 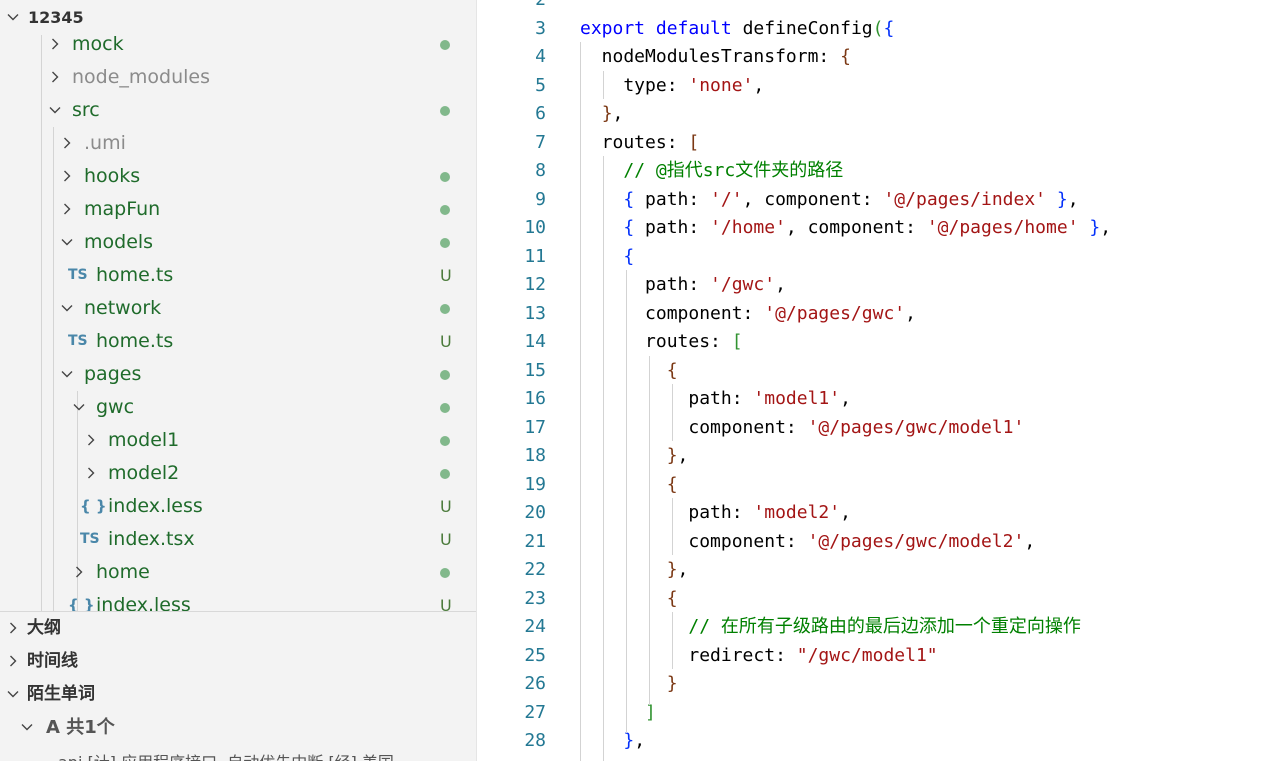 I want to click on folder-row: models, so click(x=238, y=242).